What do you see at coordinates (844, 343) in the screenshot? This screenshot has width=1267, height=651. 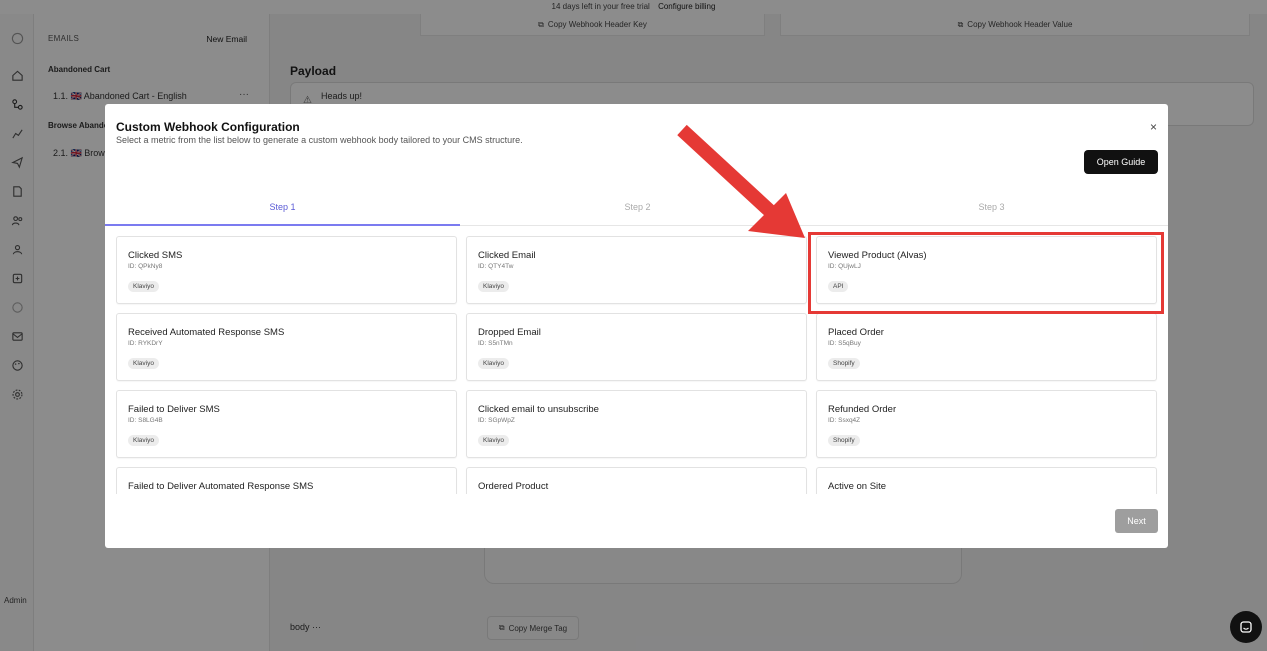 I see `metric-id: ID: S5qBuy` at bounding box center [844, 343].